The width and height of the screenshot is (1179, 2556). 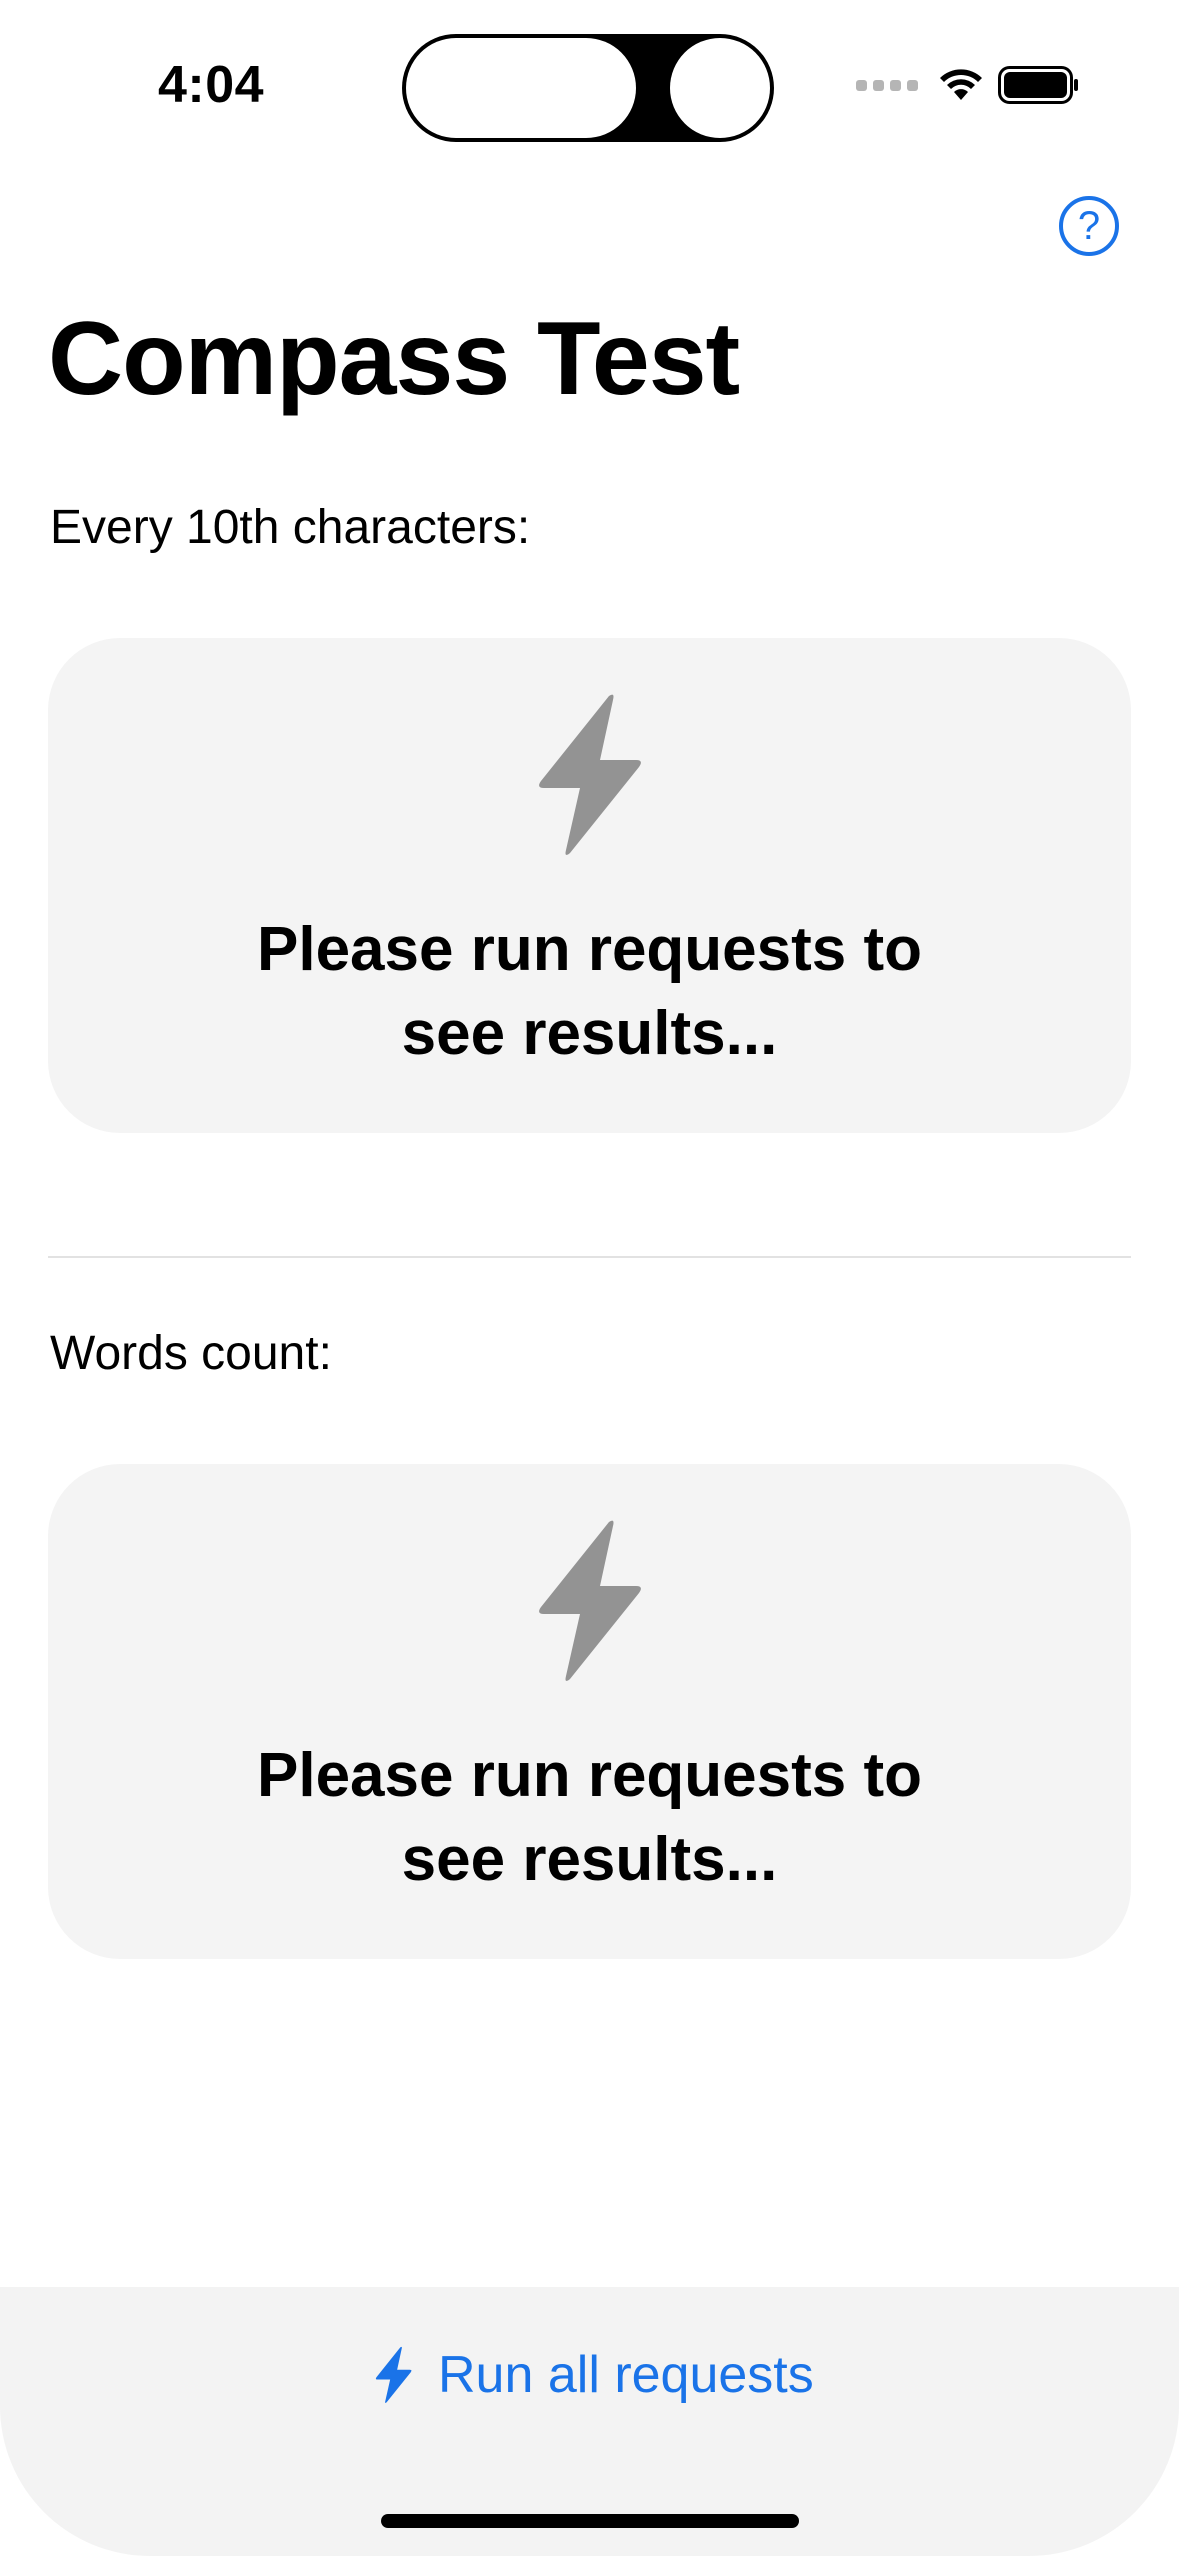 What do you see at coordinates (588, 88) in the screenshot?
I see `dynamic-island` at bounding box center [588, 88].